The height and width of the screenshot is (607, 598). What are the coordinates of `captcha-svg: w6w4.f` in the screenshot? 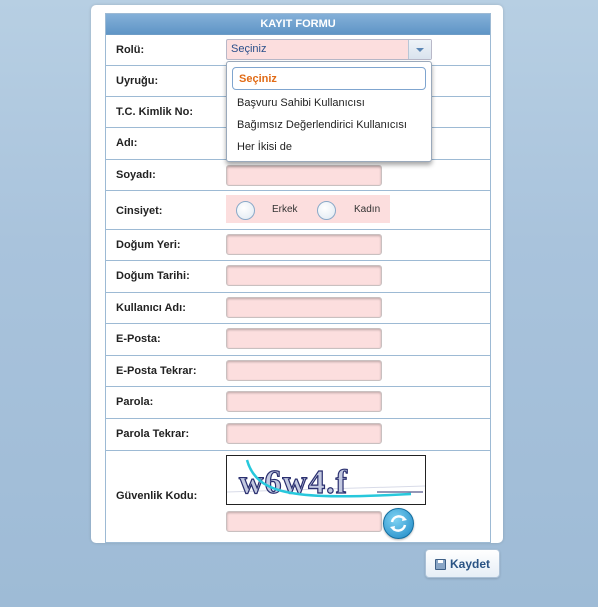 It's located at (326, 480).